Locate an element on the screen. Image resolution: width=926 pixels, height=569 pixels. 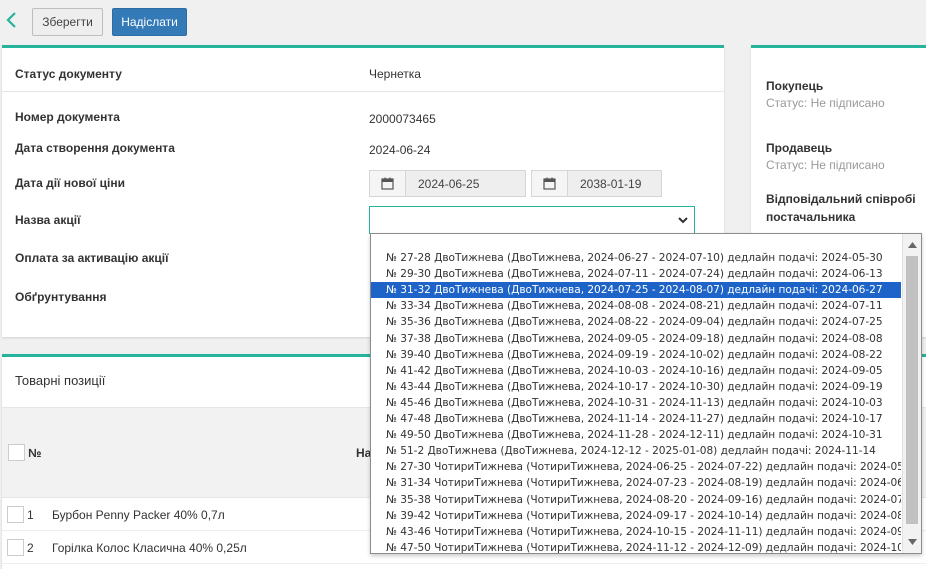
price-date-to-field: 2038-01-19 is located at coordinates (596, 183).